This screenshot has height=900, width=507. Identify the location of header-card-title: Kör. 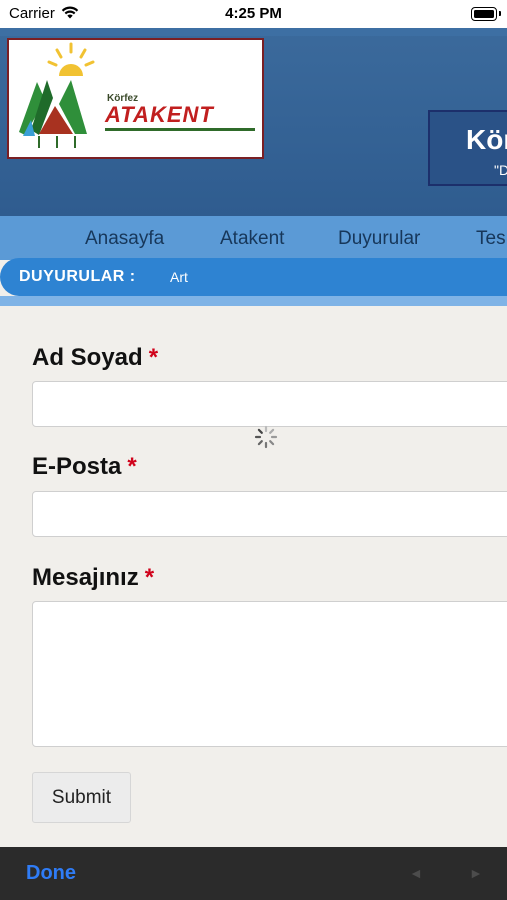
(486, 139).